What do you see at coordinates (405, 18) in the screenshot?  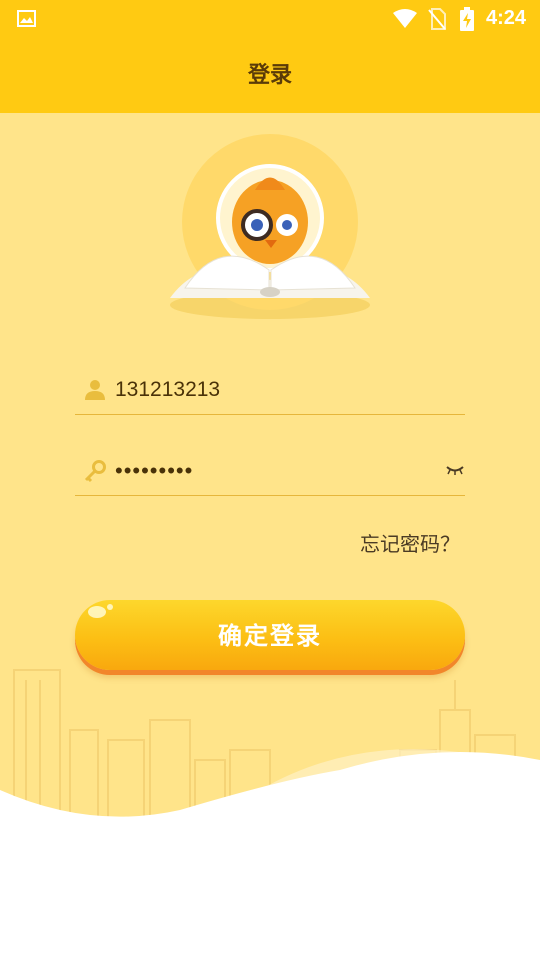 I see `wifi-icon` at bounding box center [405, 18].